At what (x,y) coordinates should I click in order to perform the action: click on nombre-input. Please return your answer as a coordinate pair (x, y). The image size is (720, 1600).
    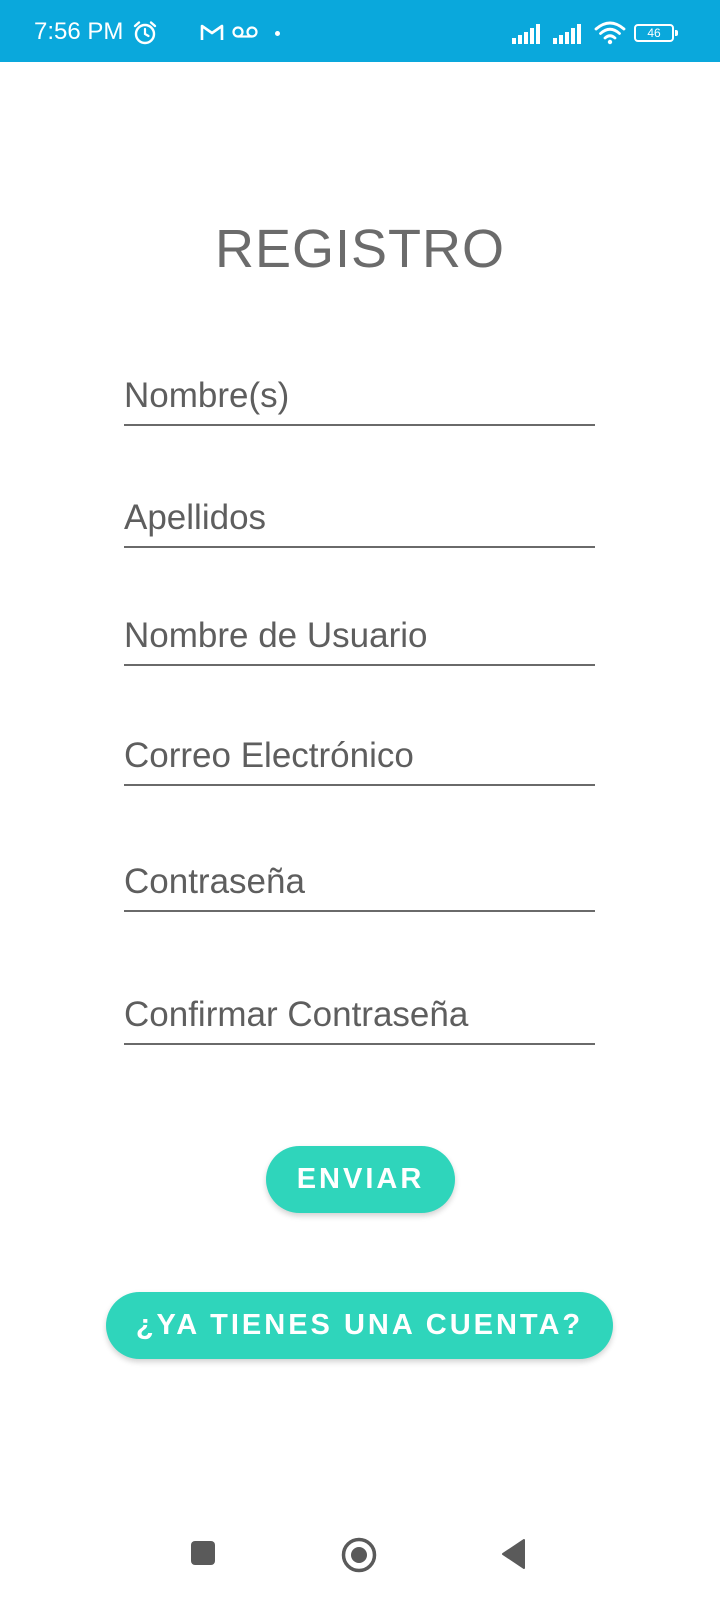
    Looking at the image, I should click on (359, 396).